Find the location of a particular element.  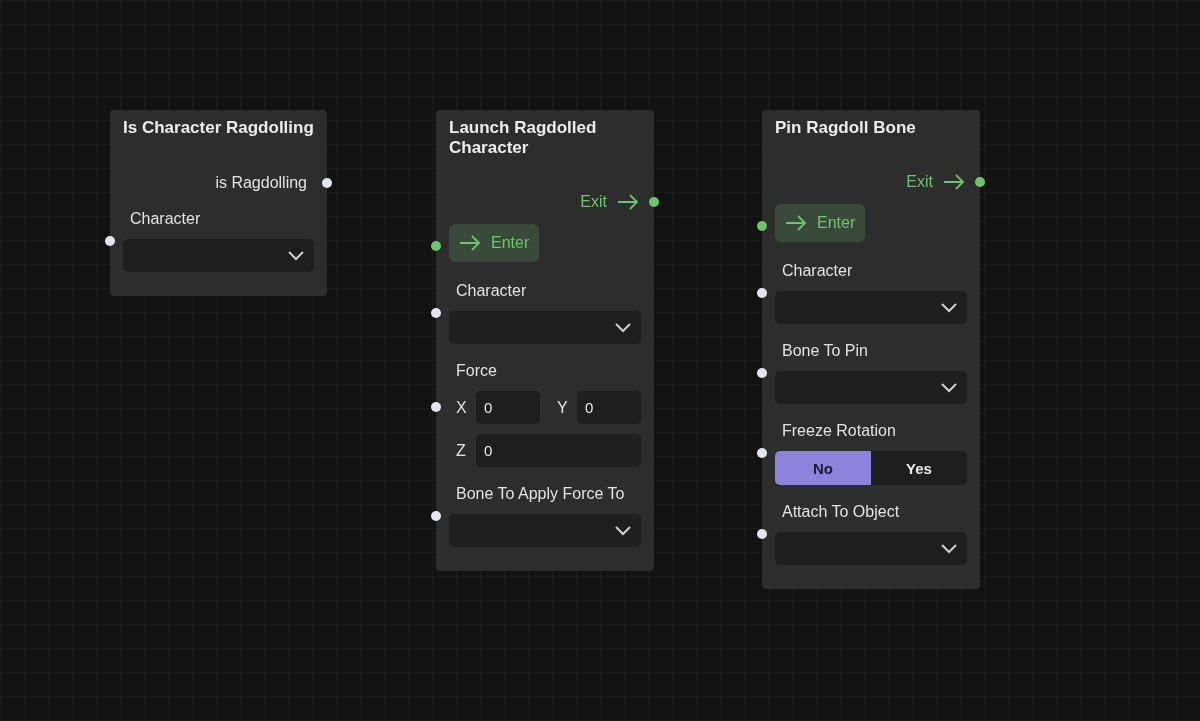

input-label: Force is located at coordinates (476, 370).